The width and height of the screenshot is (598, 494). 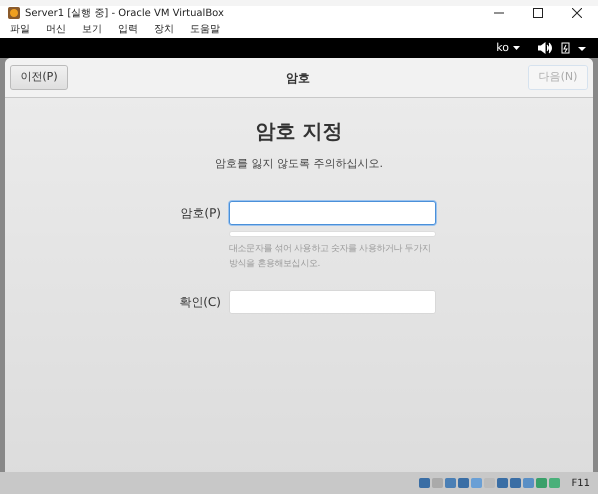 I want to click on system-tray-icons, so click(x=563, y=48).